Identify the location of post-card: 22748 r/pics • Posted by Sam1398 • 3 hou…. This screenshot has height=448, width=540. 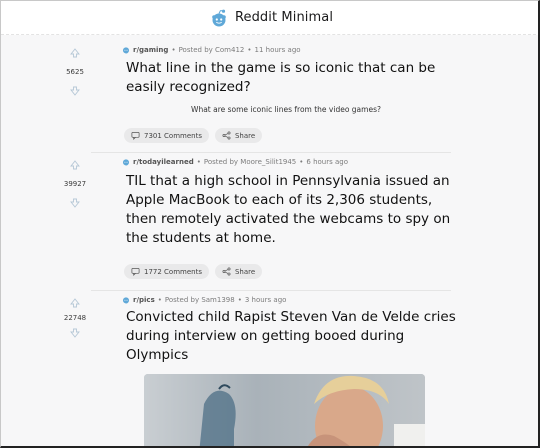
(260, 330).